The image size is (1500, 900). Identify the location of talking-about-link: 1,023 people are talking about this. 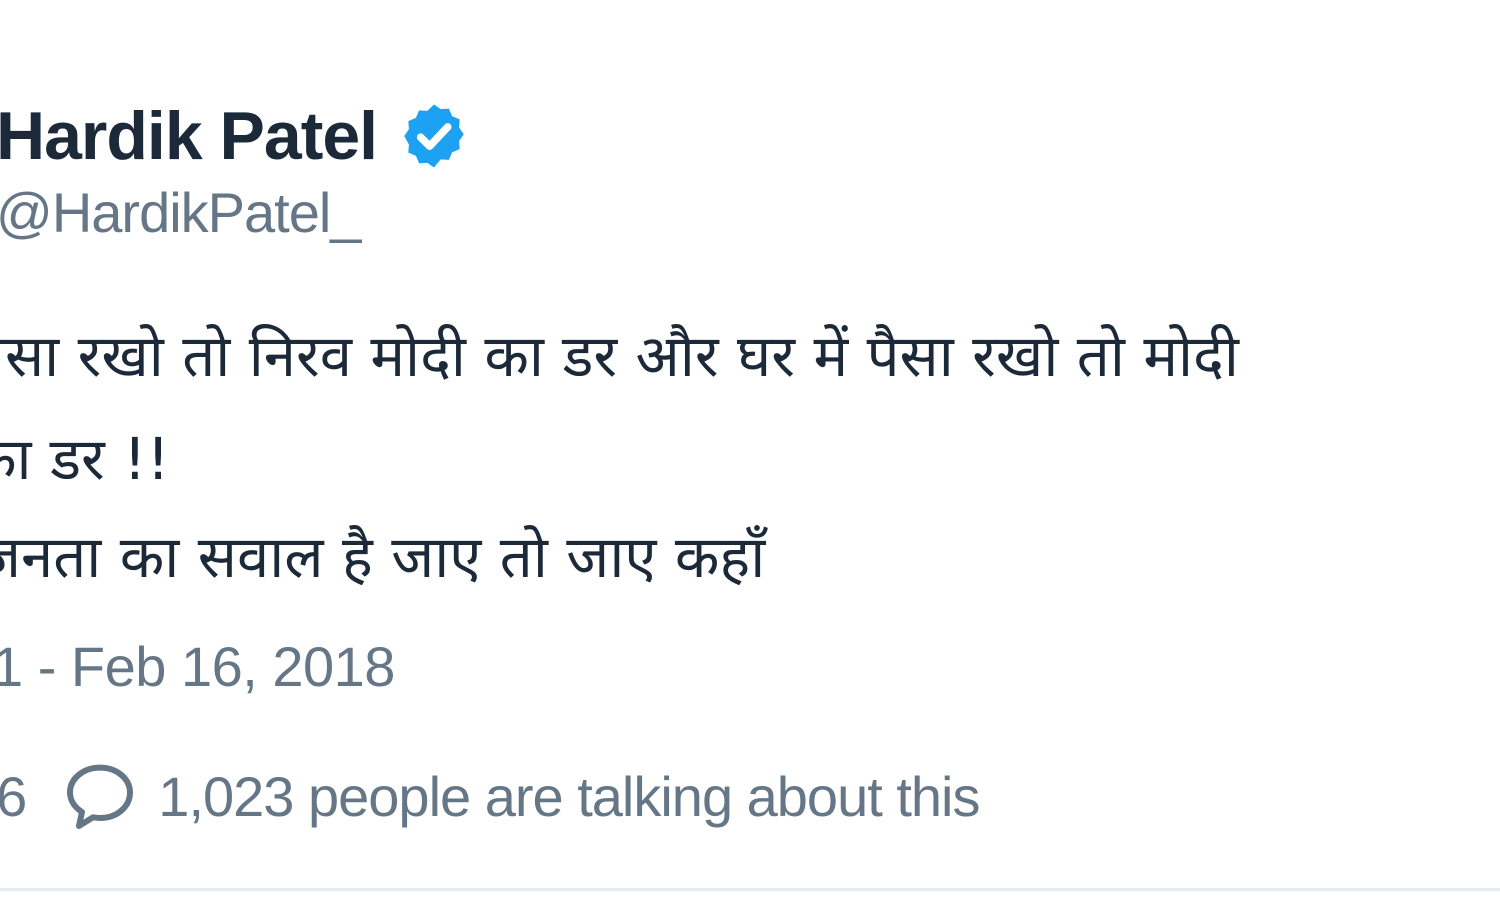
(569, 796).